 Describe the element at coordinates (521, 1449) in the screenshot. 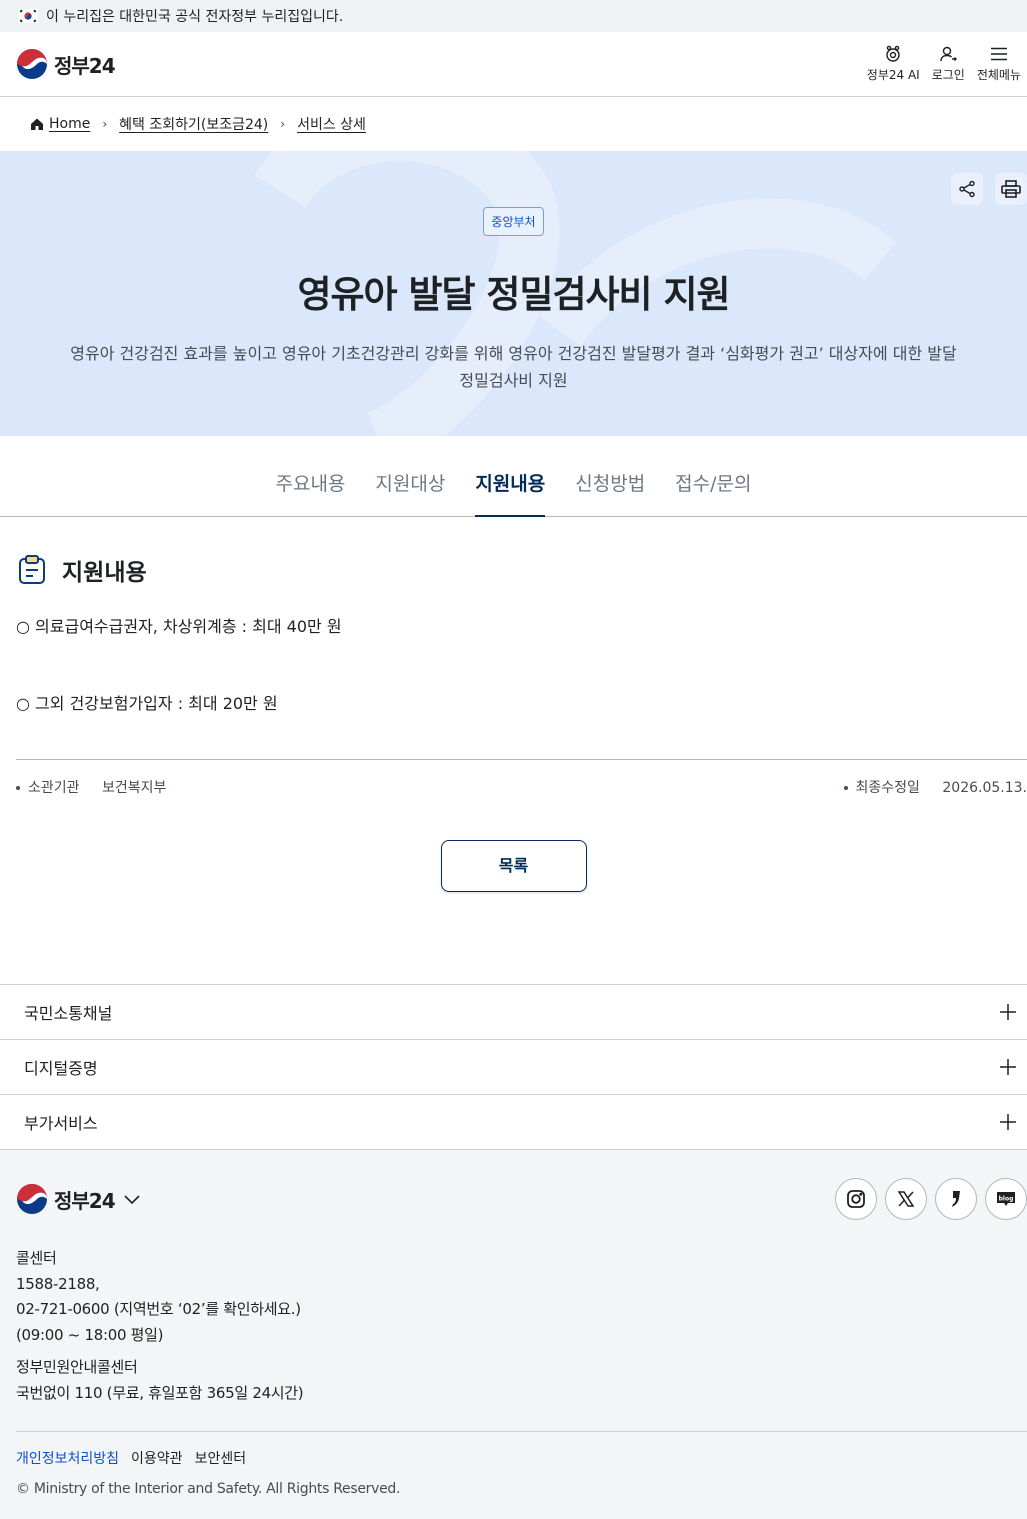

I see `footer-links: 개인정보처리방침 이용약관 보안센터` at that location.